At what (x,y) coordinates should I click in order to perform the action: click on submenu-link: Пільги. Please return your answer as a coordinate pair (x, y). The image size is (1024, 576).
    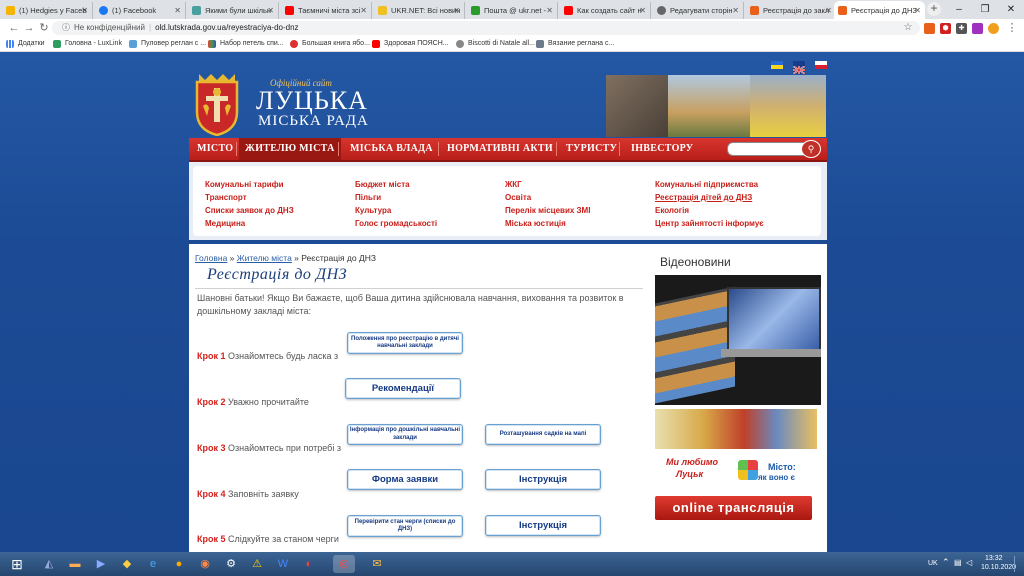
    Looking at the image, I should click on (368, 197).